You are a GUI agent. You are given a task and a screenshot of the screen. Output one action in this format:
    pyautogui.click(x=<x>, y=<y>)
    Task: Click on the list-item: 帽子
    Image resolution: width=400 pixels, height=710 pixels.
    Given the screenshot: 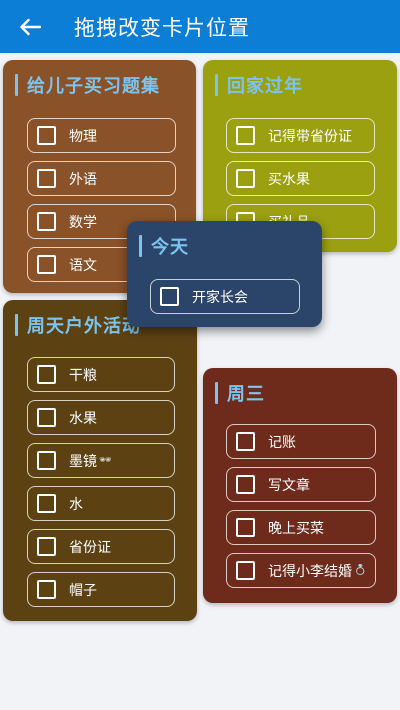 What is the action you would take?
    pyautogui.click(x=101, y=589)
    